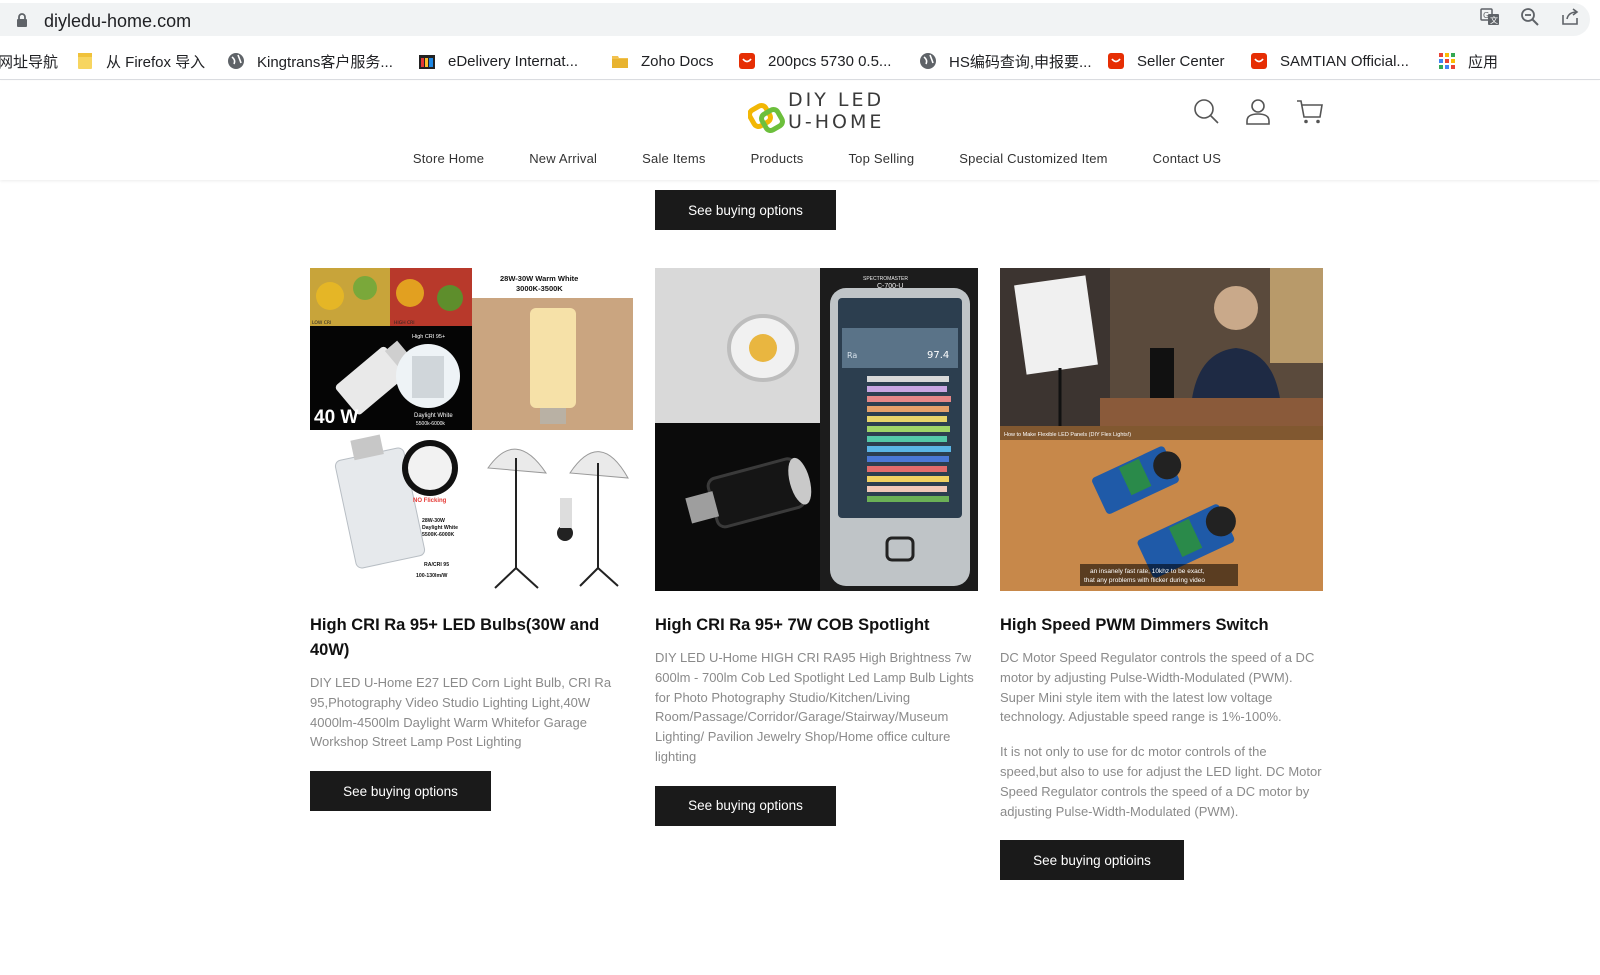 The height and width of the screenshot is (975, 1600). What do you see at coordinates (539, 288) in the screenshot?
I see `warm-white-temp-label: 3000K-3500K` at bounding box center [539, 288].